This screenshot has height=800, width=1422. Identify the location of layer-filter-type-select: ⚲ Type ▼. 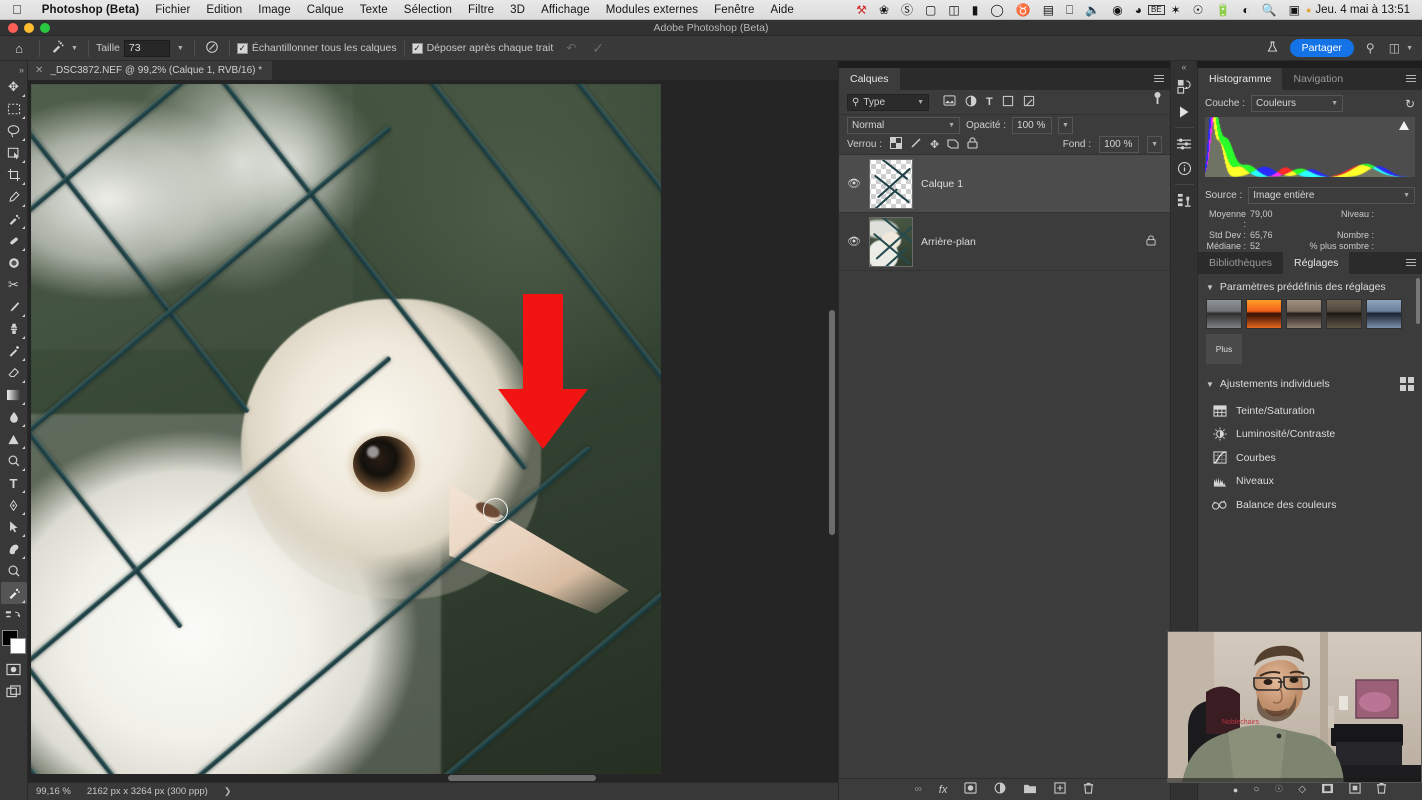
(888, 102).